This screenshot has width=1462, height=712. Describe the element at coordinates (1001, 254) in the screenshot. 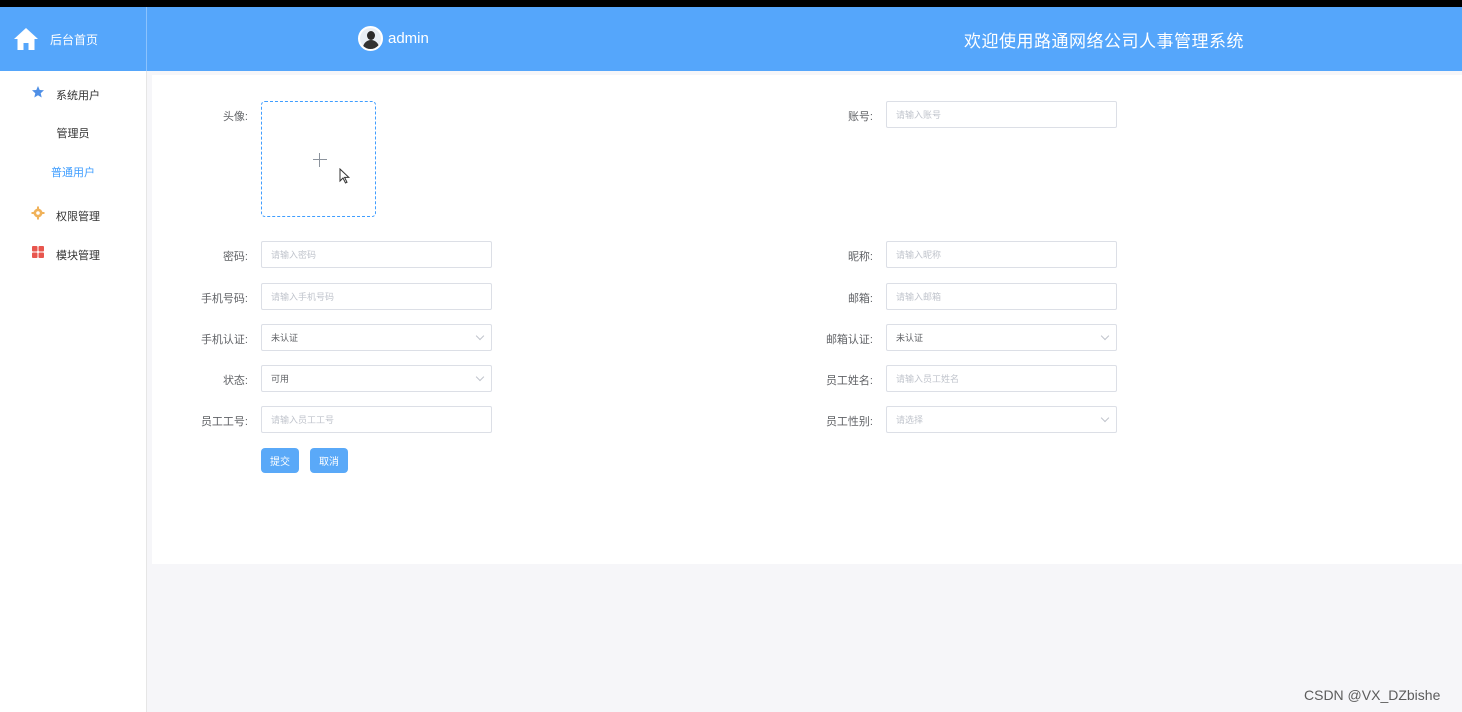

I see `nickname-field: 请输入昵称` at that location.